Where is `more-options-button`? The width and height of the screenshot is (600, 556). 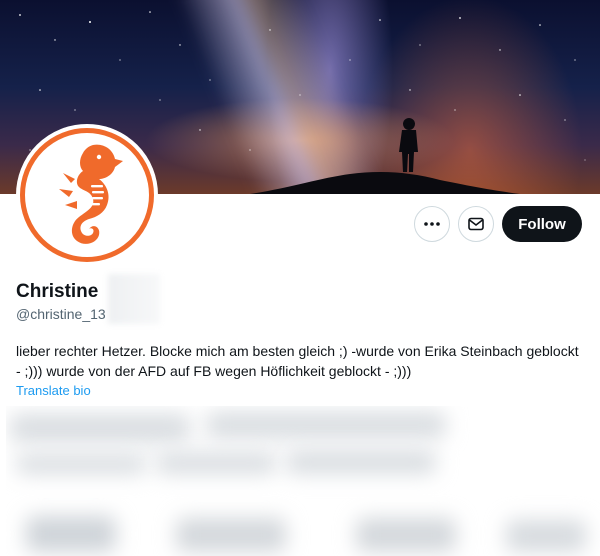 more-options-button is located at coordinates (432, 224).